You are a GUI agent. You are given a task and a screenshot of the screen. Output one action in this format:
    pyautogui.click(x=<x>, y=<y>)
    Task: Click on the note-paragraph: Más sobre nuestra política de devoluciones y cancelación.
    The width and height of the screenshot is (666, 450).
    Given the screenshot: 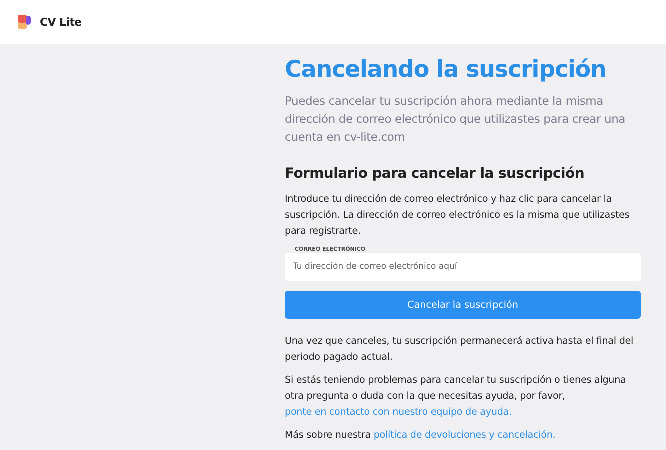 What is the action you would take?
    pyautogui.click(x=421, y=436)
    